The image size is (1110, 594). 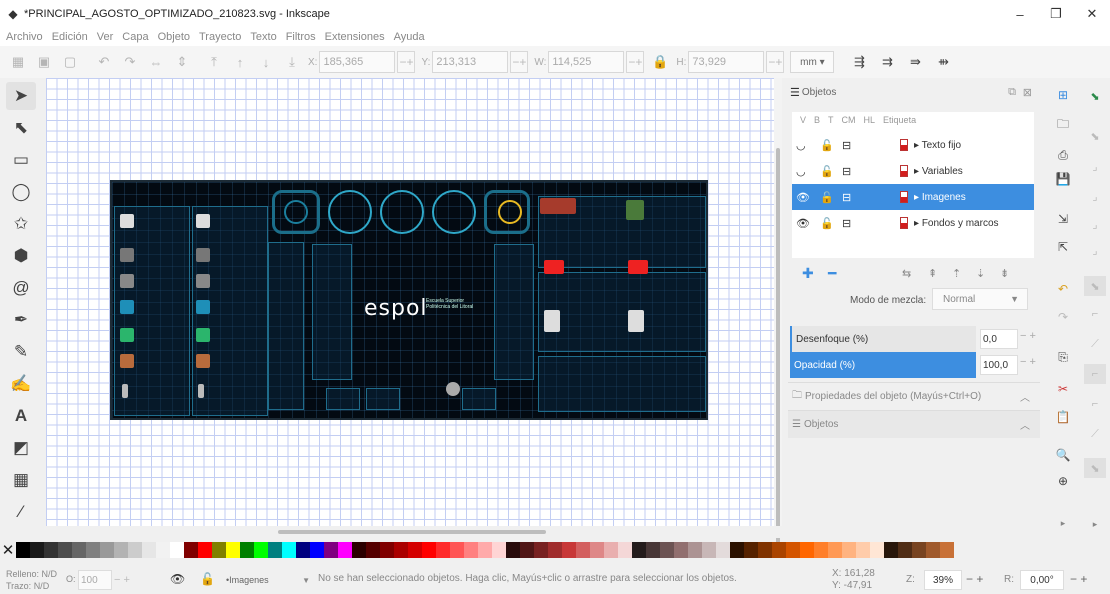 I want to click on current-layer-select: •Imagenes ▼, so click(x=268, y=580).